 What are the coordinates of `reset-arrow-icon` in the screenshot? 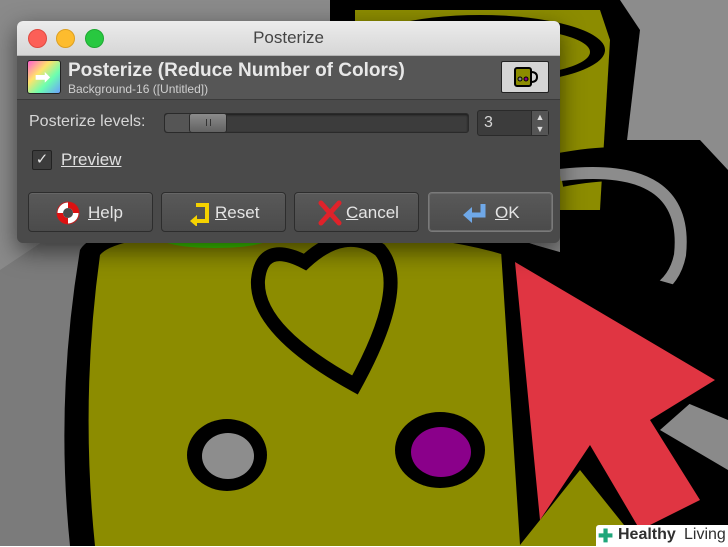 It's located at (199, 214).